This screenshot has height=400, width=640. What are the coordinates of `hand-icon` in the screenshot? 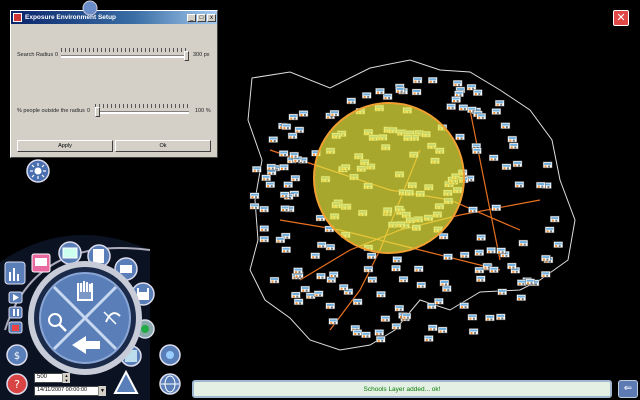 It's located at (85, 291).